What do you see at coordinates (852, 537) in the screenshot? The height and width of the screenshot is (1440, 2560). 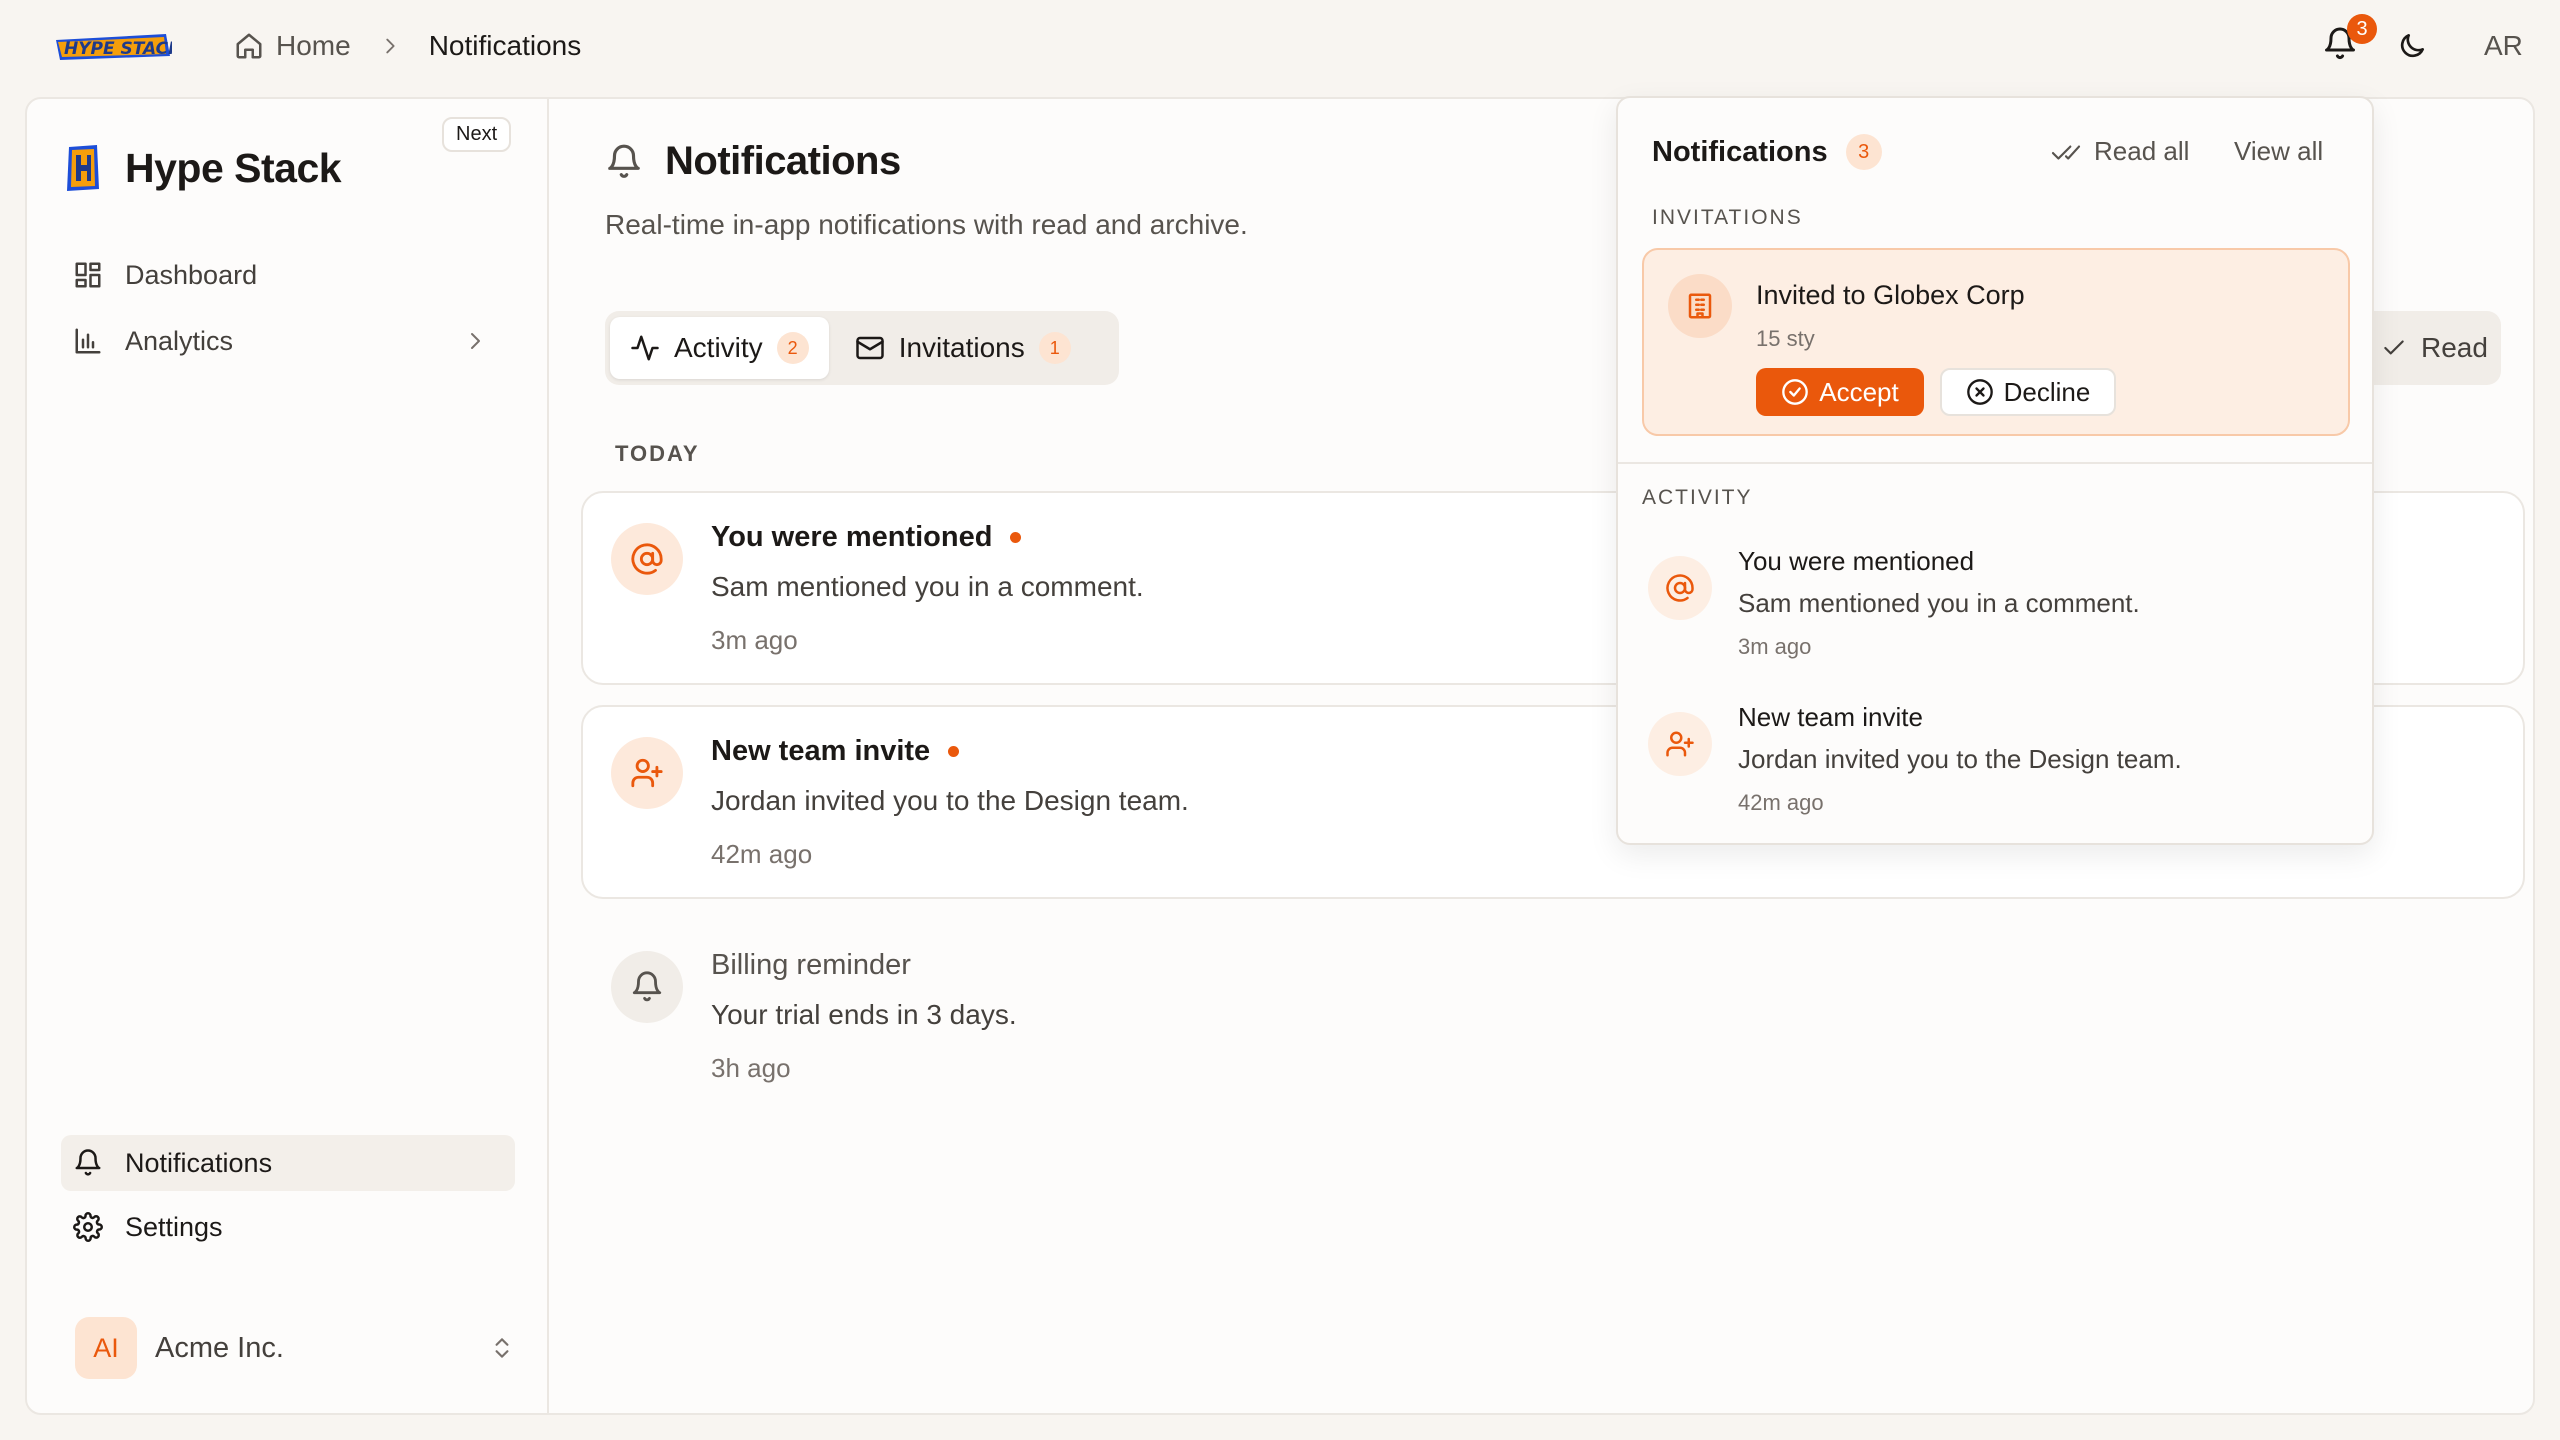 I see `notification-title-text: You were mentioned` at bounding box center [852, 537].